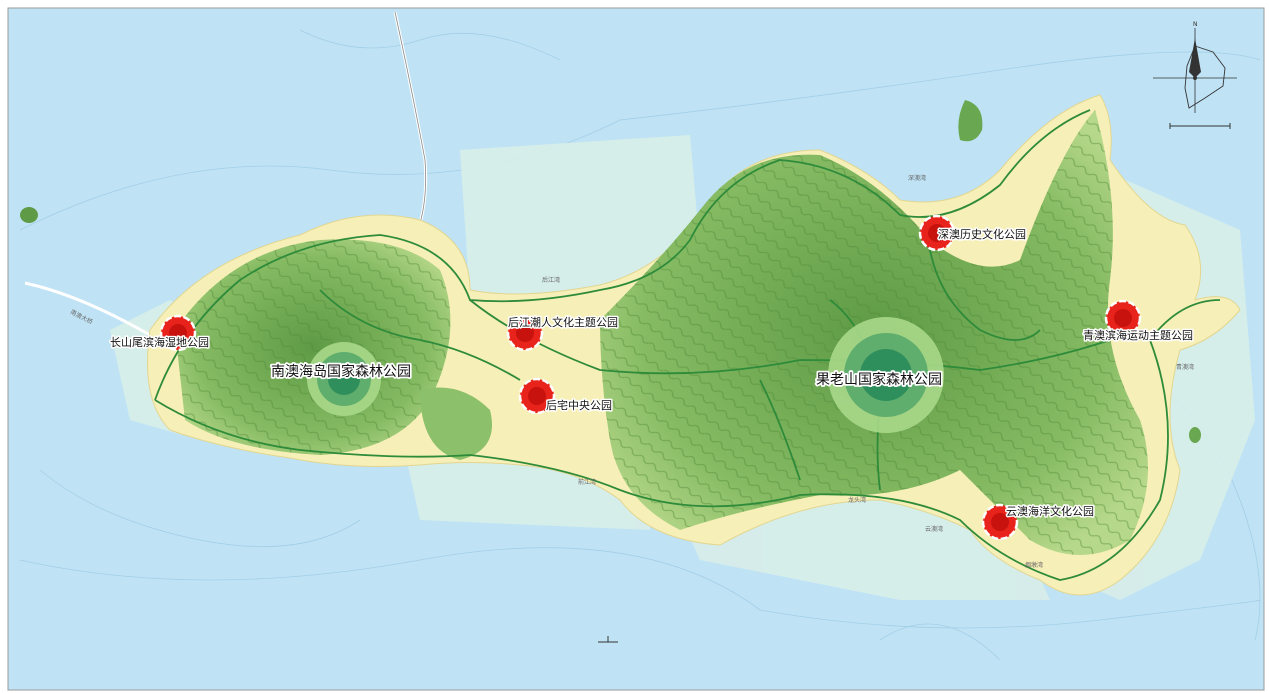  I want to click on forest-park-nanao-label: 南澳海岛国家森林公园, so click(341, 371).